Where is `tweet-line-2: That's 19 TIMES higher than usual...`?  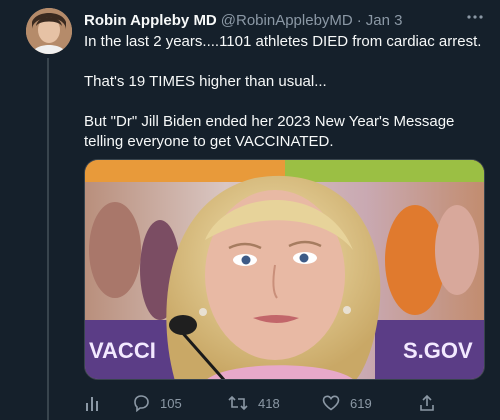
tweet-line-2: That's 19 TIMES higher than usual... is located at coordinates (205, 81).